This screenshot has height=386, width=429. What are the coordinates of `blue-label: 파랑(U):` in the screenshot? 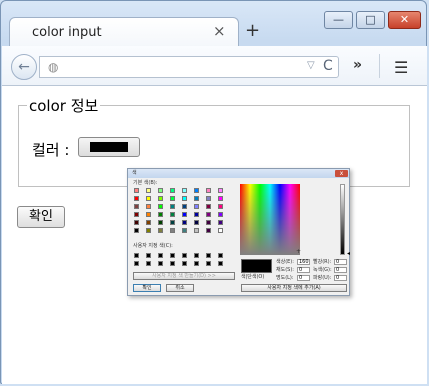 It's located at (322, 278).